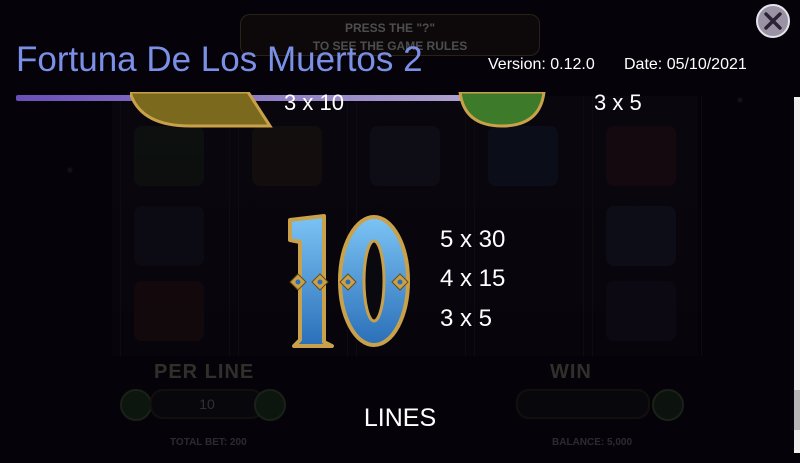 Image resolution: width=800 pixels, height=463 pixels. What do you see at coordinates (466, 318) in the screenshot?
I see `pay-line-3: 3 x 5` at bounding box center [466, 318].